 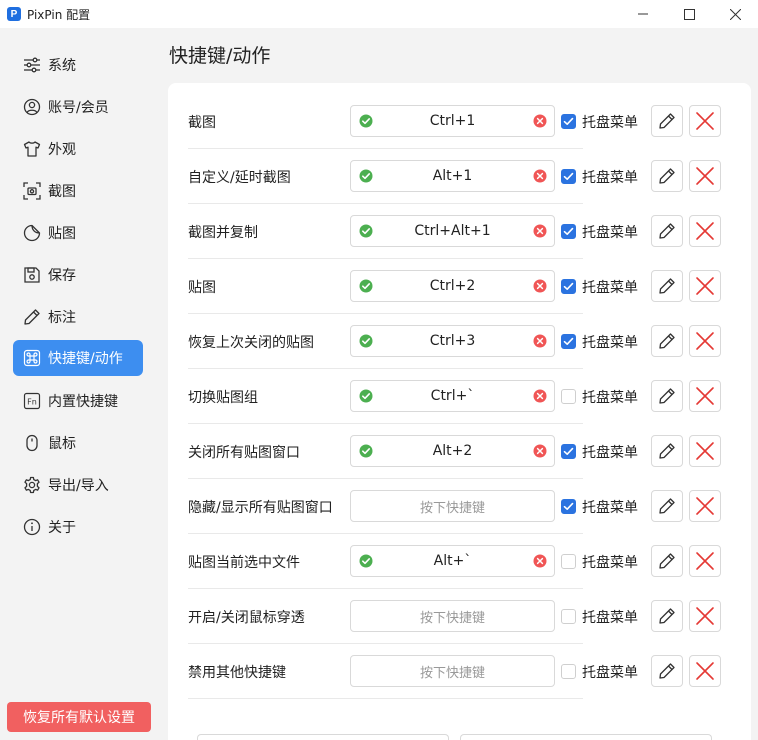 I want to click on close-icon, so click(x=735, y=14).